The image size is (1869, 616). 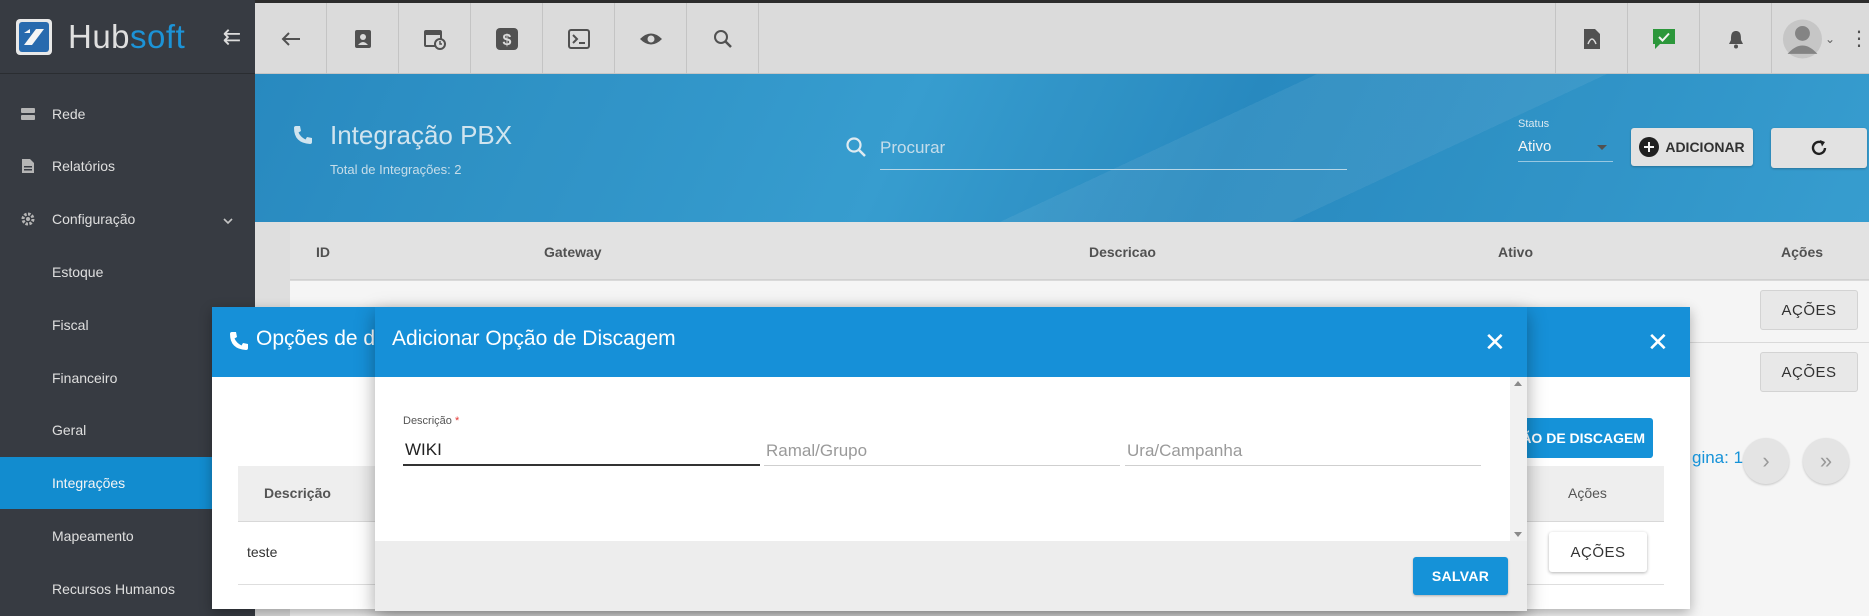 What do you see at coordinates (457, 421) in the screenshot?
I see `required-marker: *` at bounding box center [457, 421].